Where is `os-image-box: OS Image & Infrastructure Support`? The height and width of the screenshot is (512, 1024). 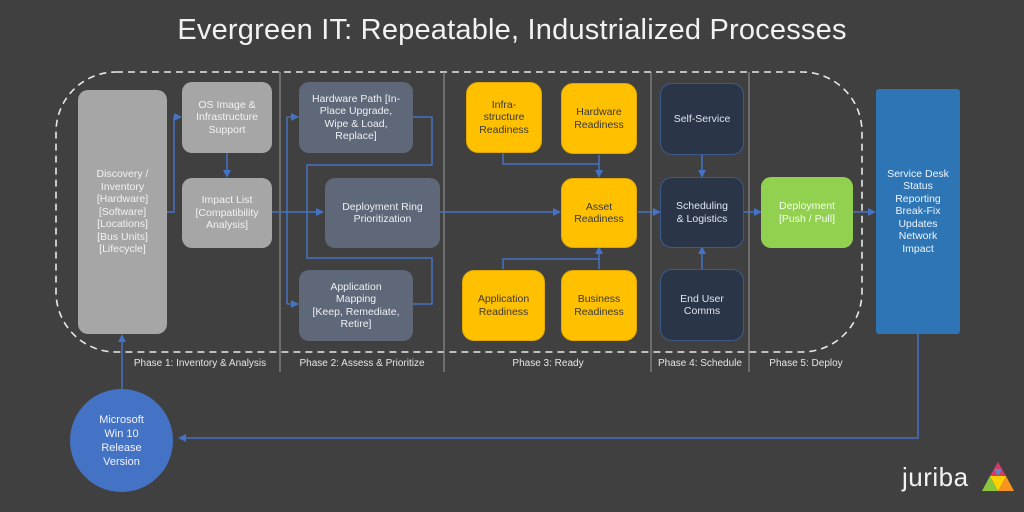 os-image-box: OS Image & Infrastructure Support is located at coordinates (227, 117).